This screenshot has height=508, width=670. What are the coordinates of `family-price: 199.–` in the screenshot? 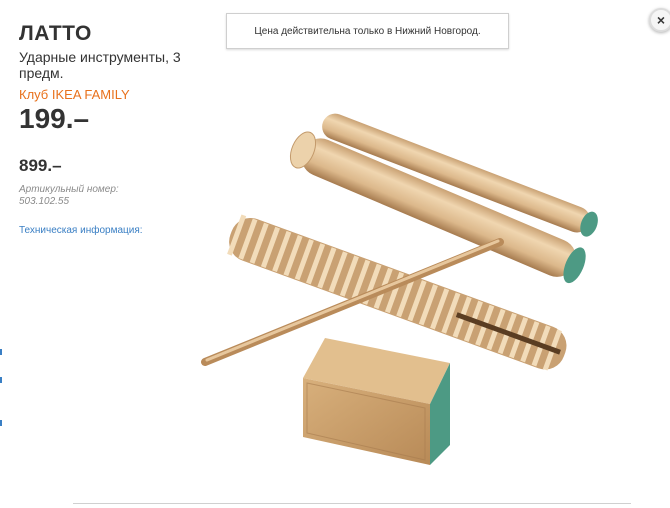 It's located at (54, 118).